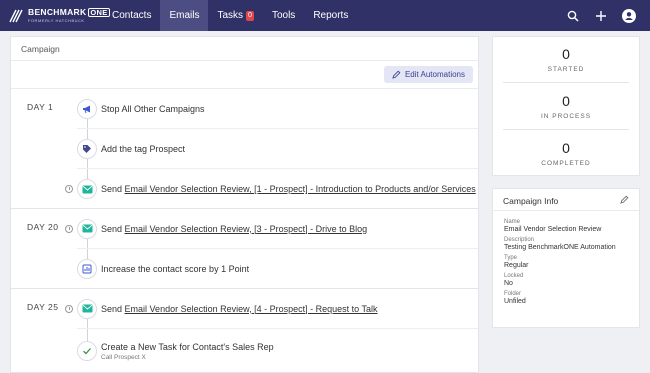 The width and height of the screenshot is (650, 373). Describe the element at coordinates (43, 227) in the screenshot. I see `day-label: DAY 20` at that location.